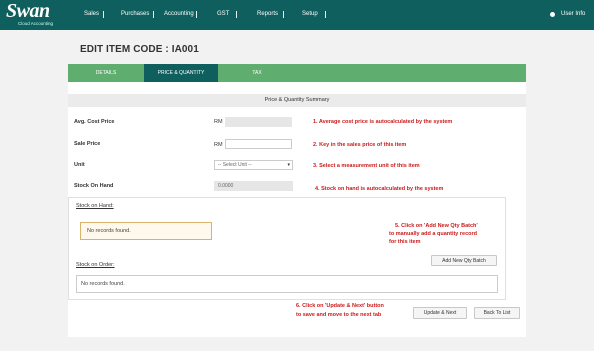  Describe the element at coordinates (95, 206) in the screenshot. I see `stock-on-hand-title: Stock on Hand:` at that location.